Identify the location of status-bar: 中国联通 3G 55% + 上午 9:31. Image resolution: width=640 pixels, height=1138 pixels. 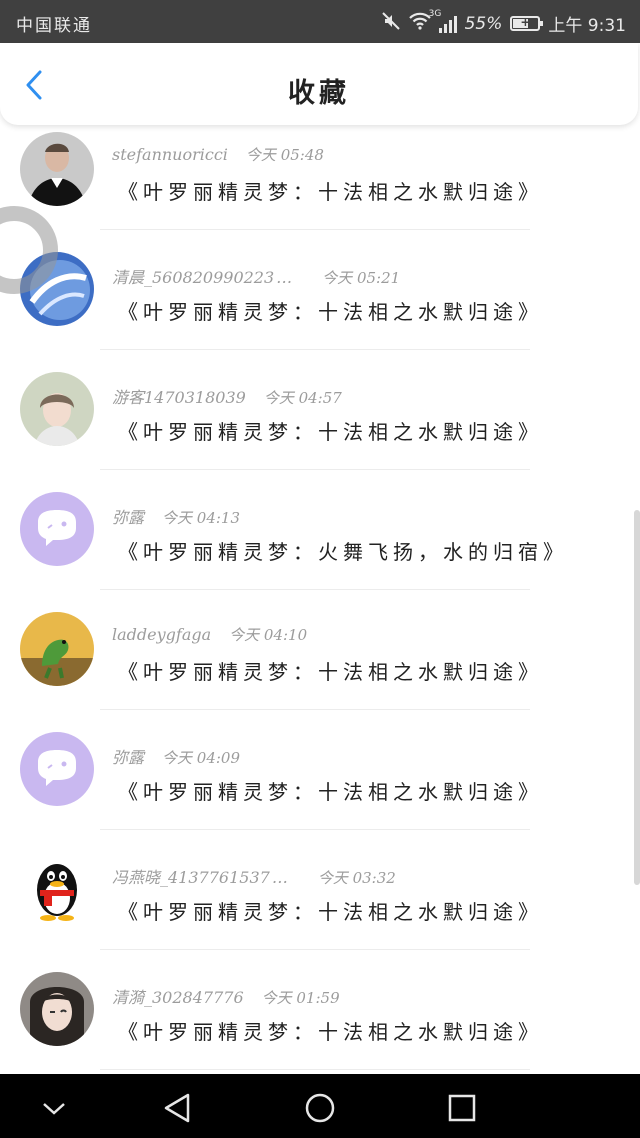
(320, 21).